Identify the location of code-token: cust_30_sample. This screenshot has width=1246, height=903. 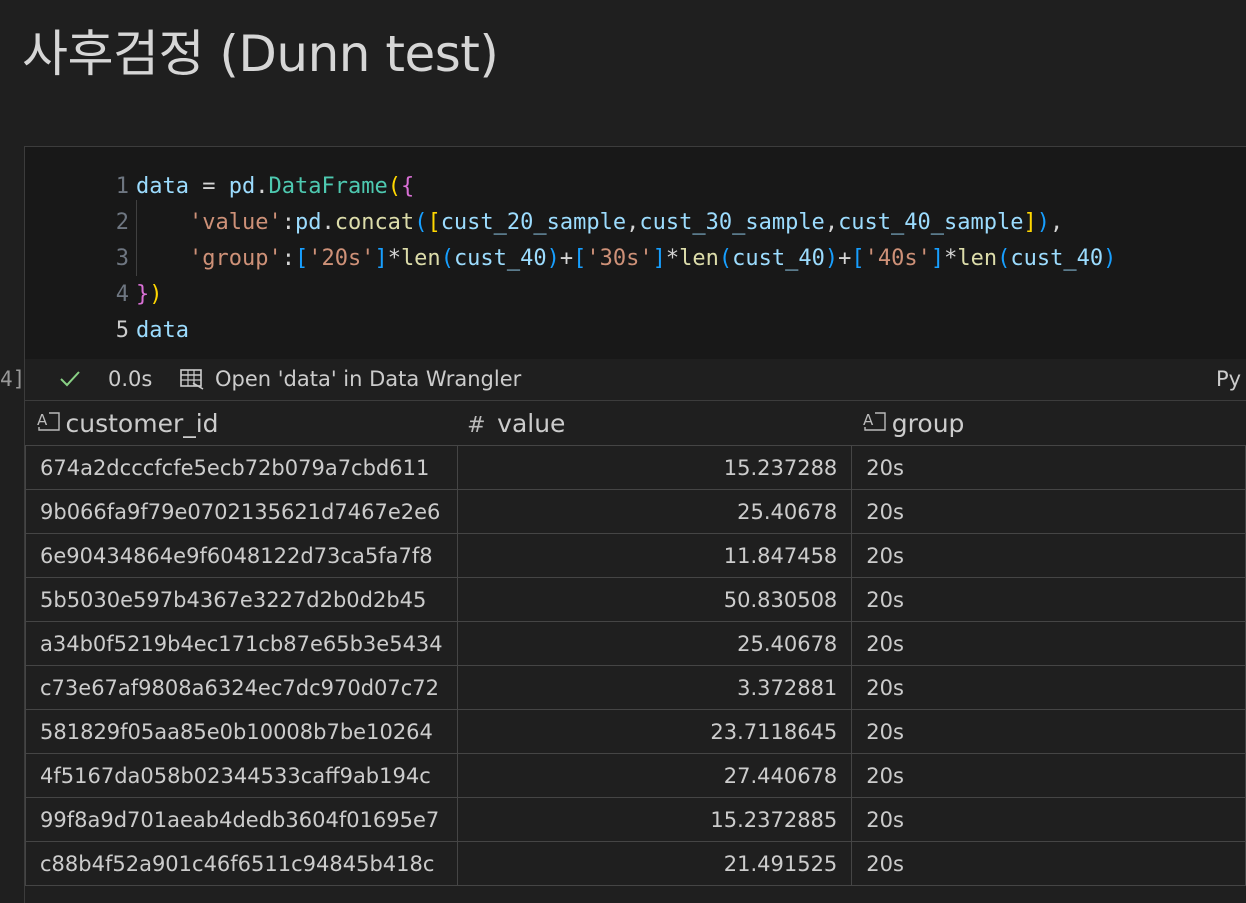
(732, 222).